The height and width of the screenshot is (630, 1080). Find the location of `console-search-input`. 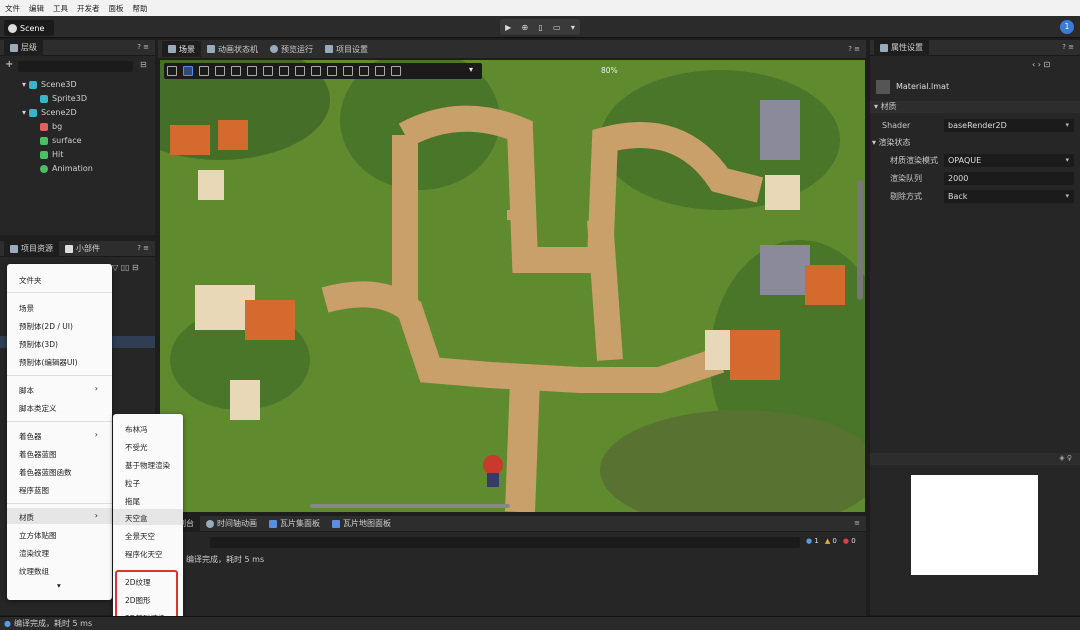

console-search-input is located at coordinates (505, 542).